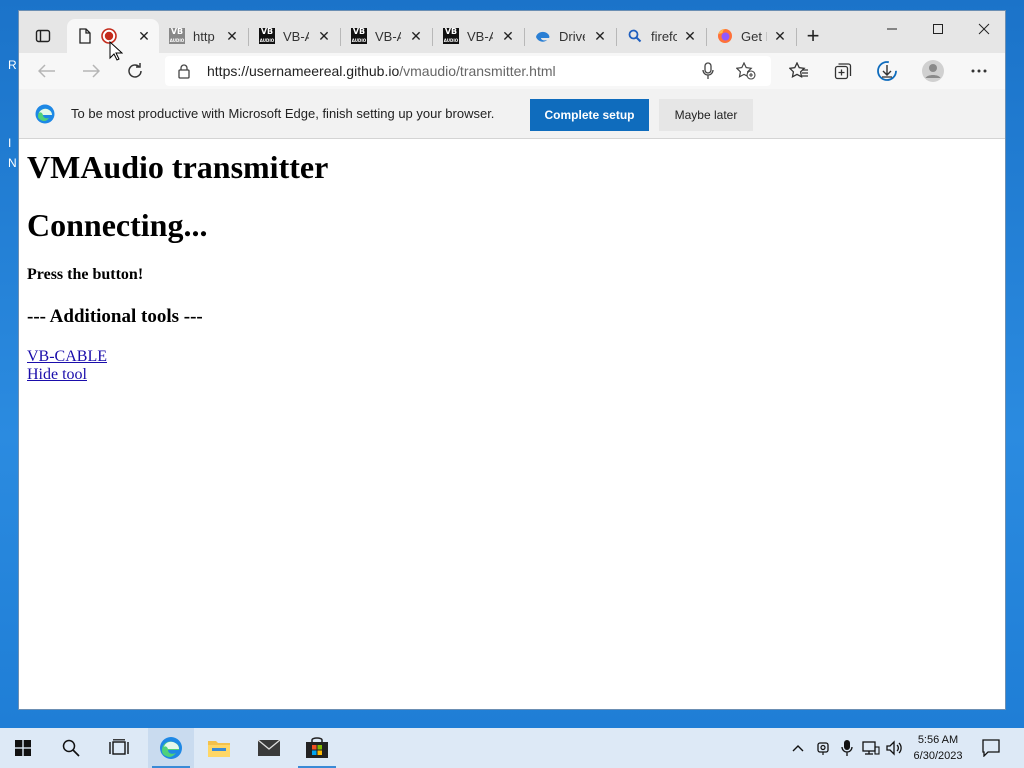 The width and height of the screenshot is (1024, 768). I want to click on avatar-icon, so click(933, 71).